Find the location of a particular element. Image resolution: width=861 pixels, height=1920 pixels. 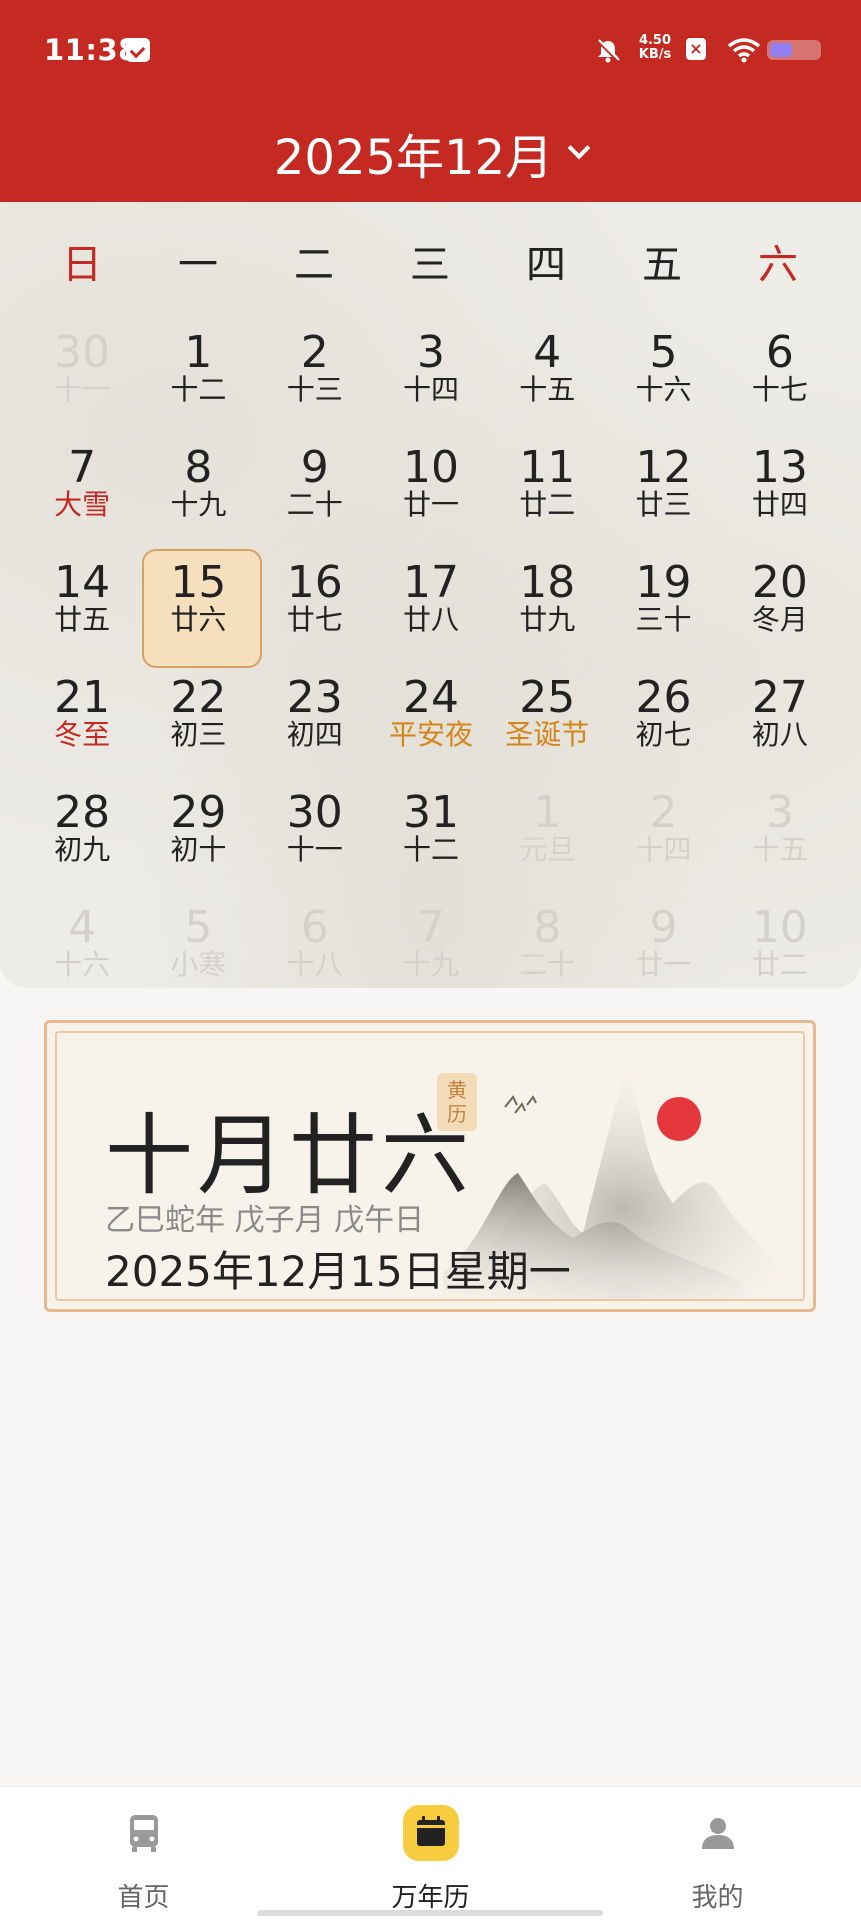

day-cell: 7 大雪 is located at coordinates (82, 491).